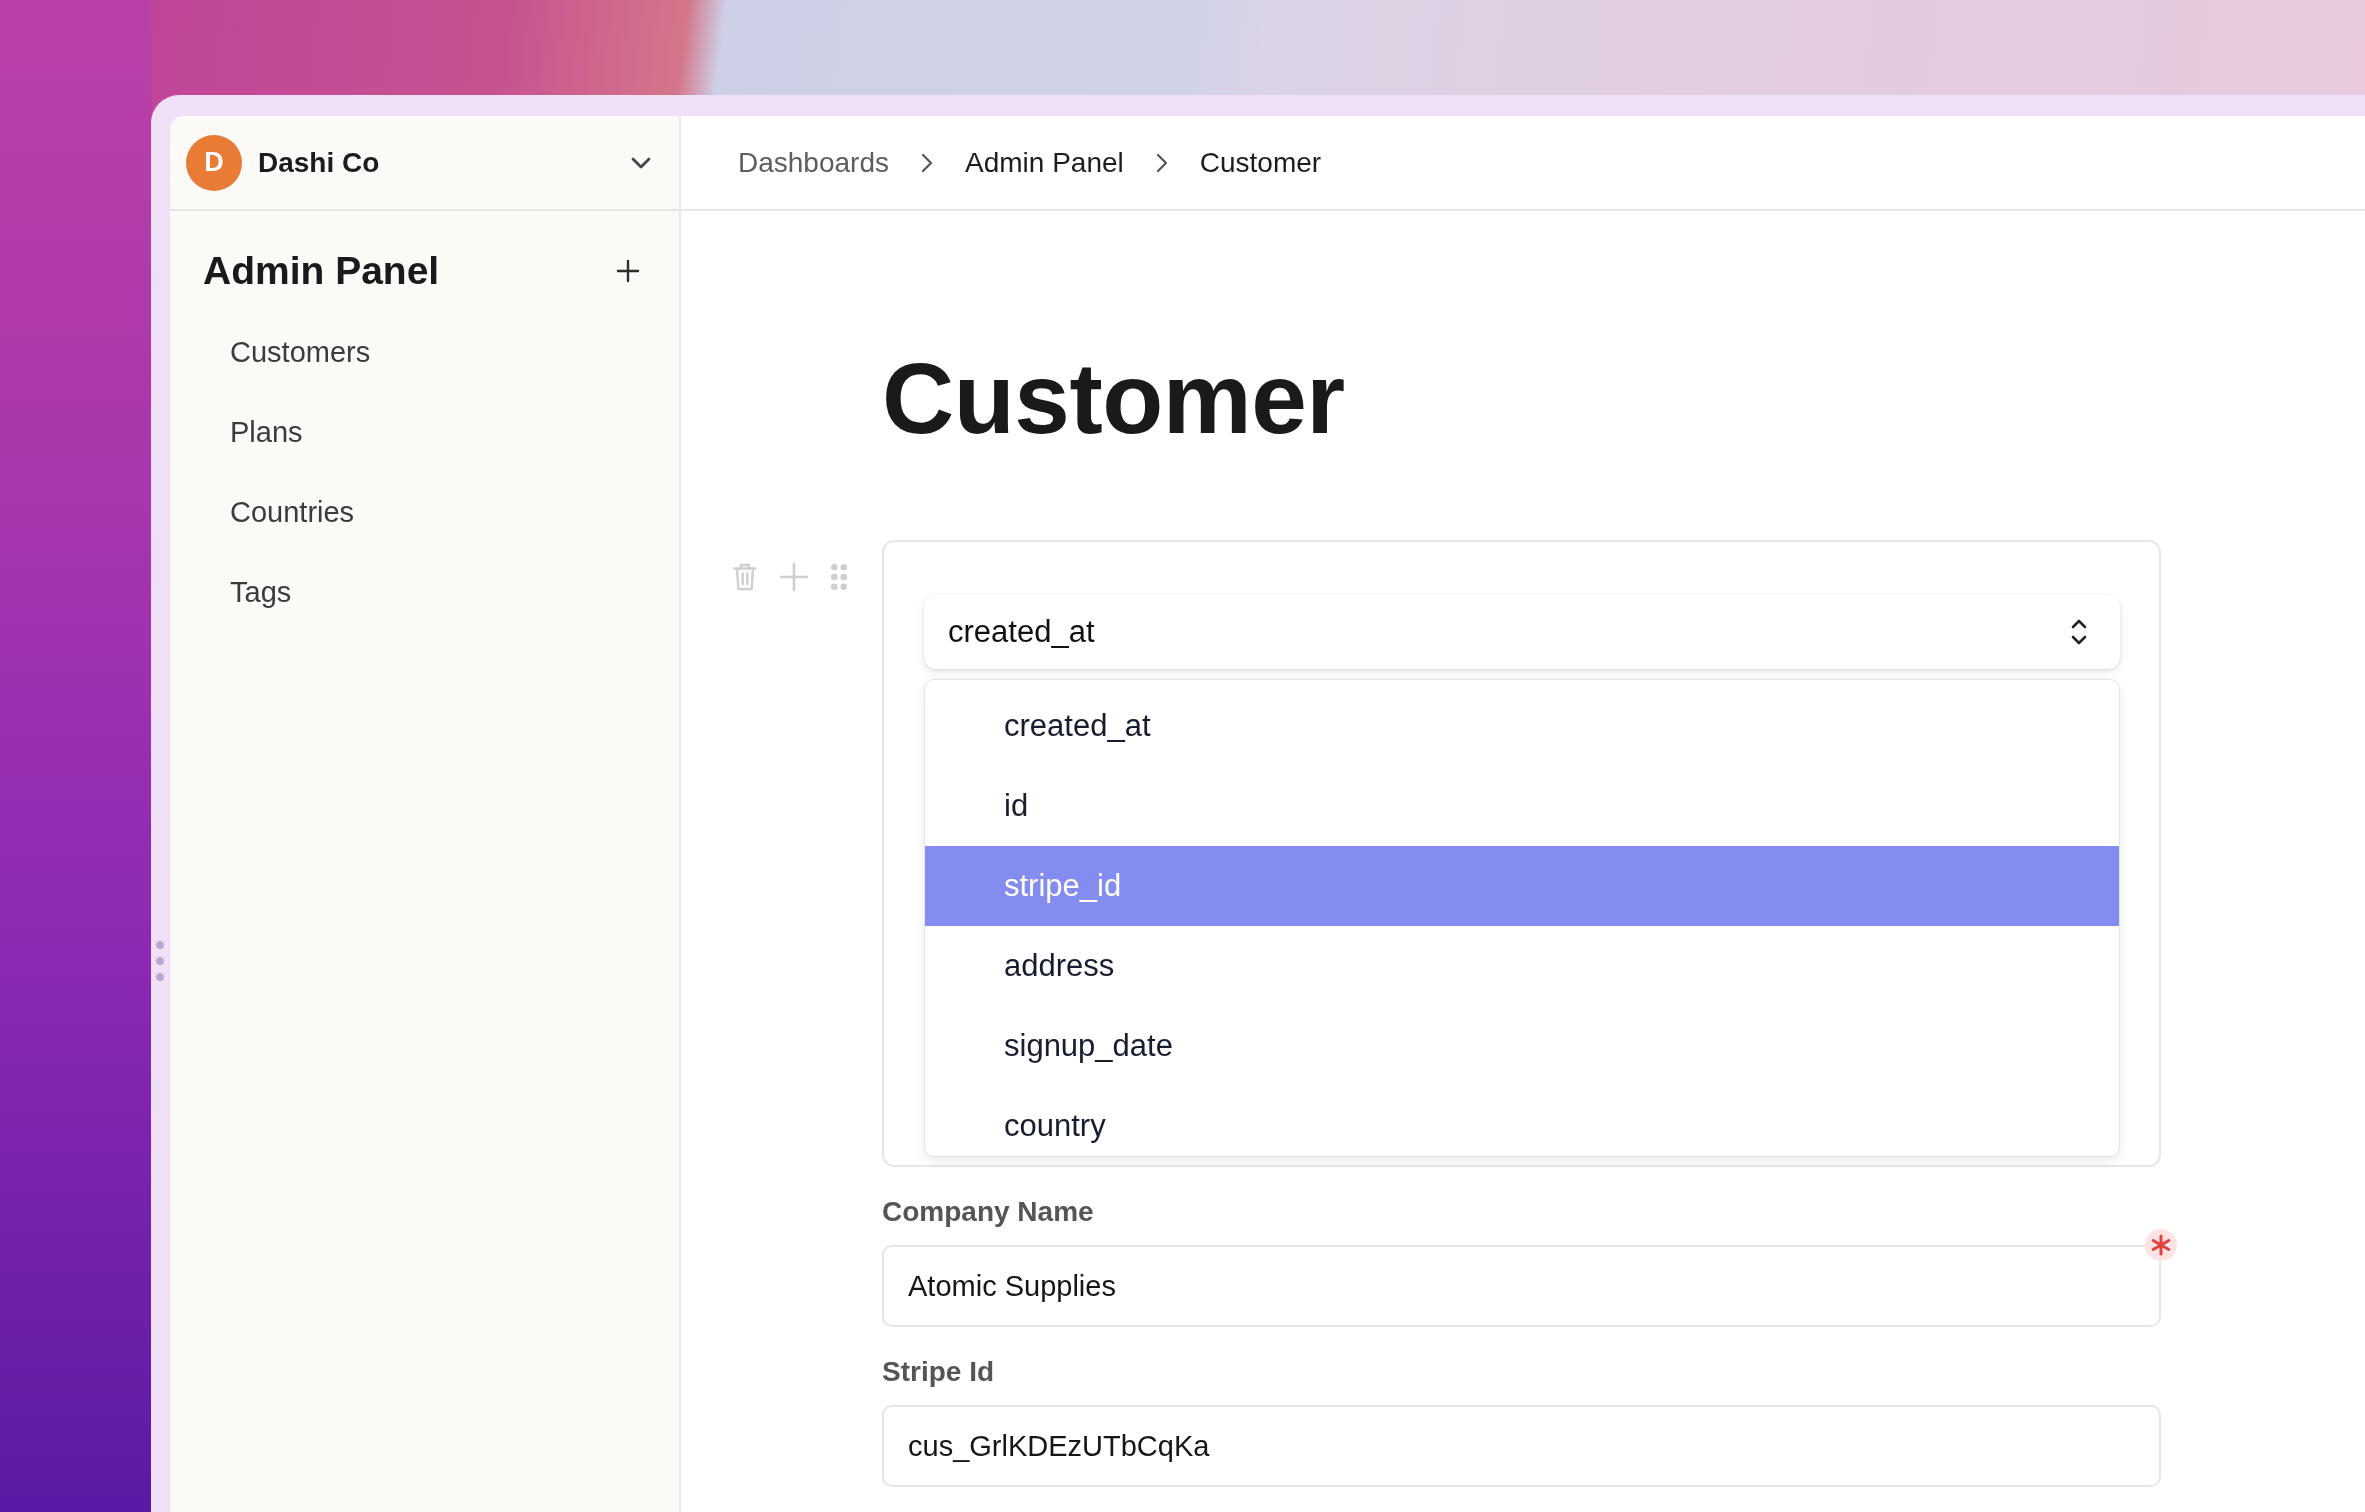 The width and height of the screenshot is (2365, 1512). Describe the element at coordinates (321, 271) in the screenshot. I see `sidebar-title: Admin Panel` at that location.